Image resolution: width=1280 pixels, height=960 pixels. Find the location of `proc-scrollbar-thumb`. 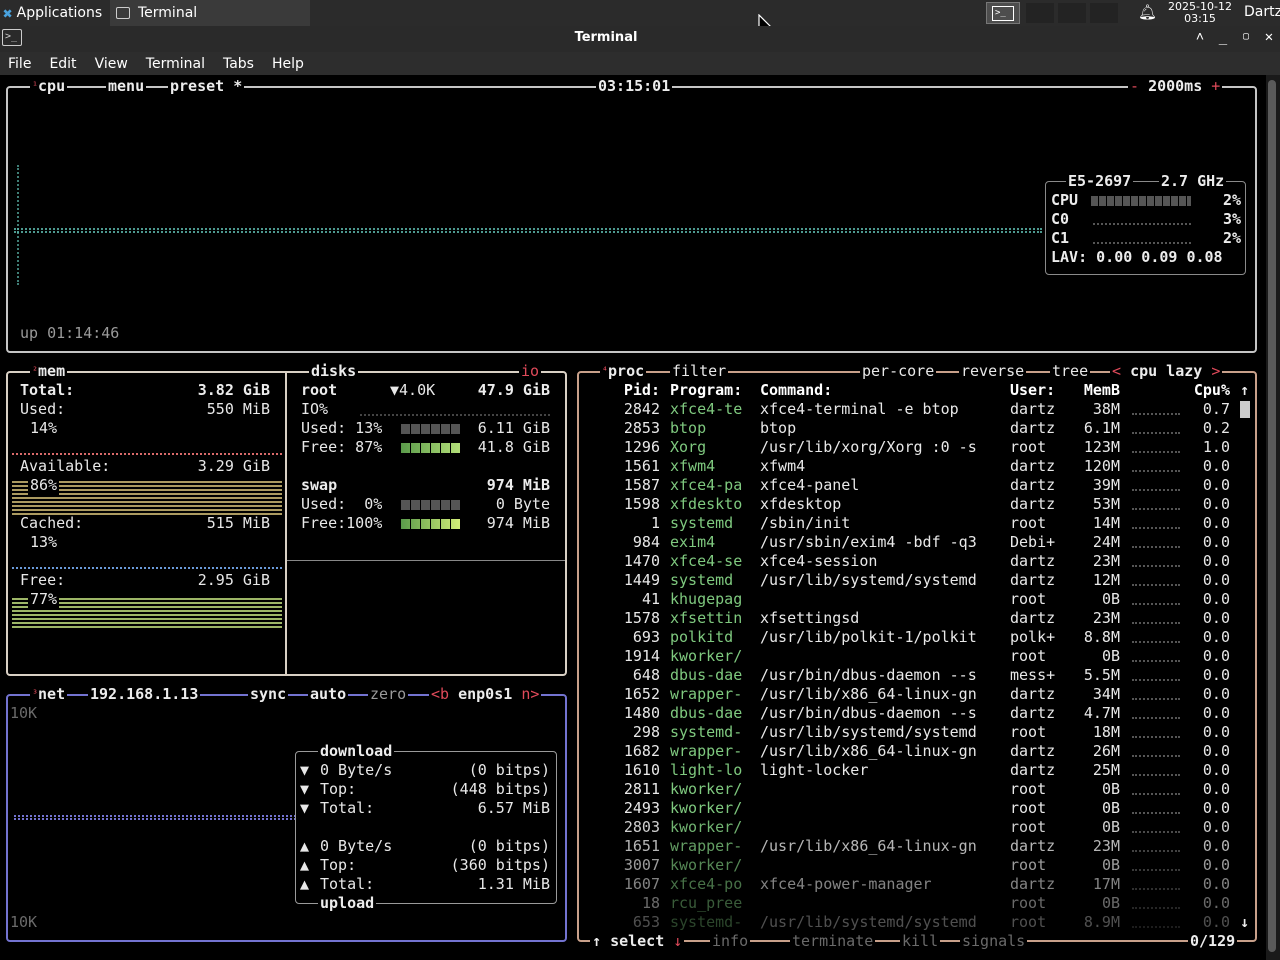

proc-scrollbar-thumb is located at coordinates (1245, 409).